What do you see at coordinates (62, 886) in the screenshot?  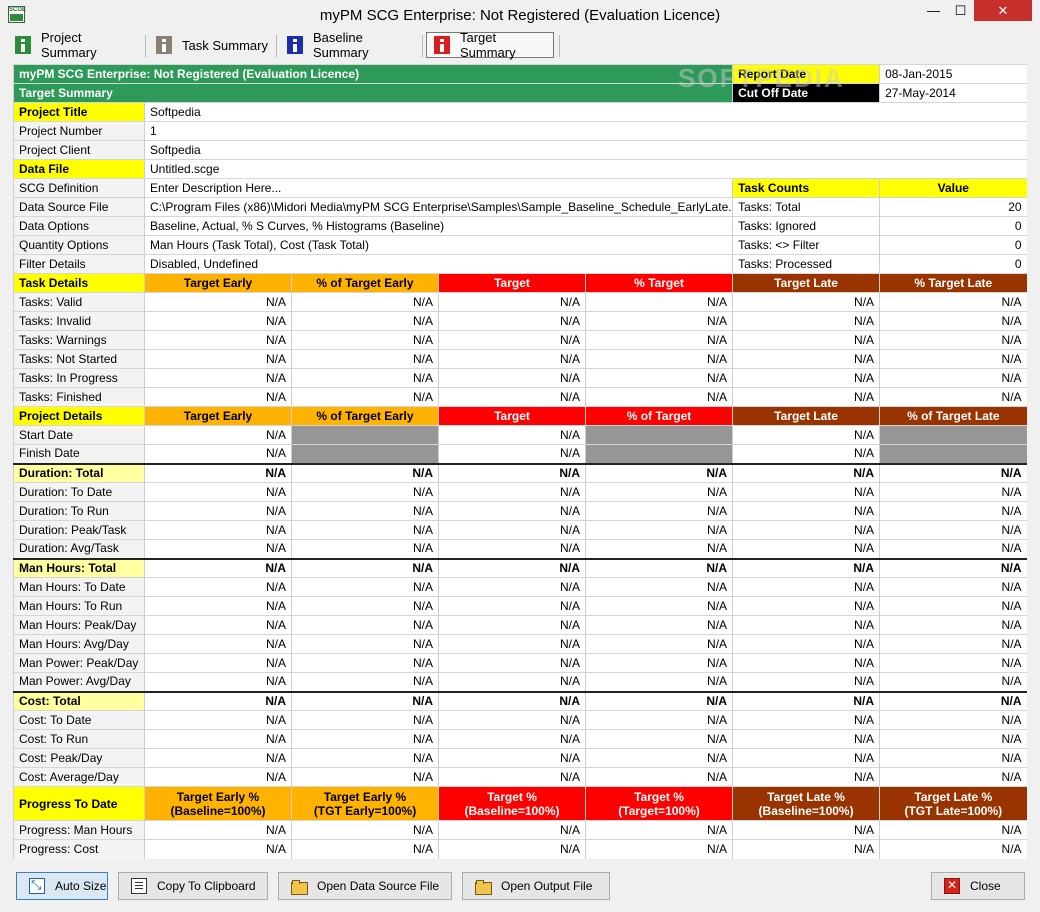 I see `auto-size-button: Auto Size` at bounding box center [62, 886].